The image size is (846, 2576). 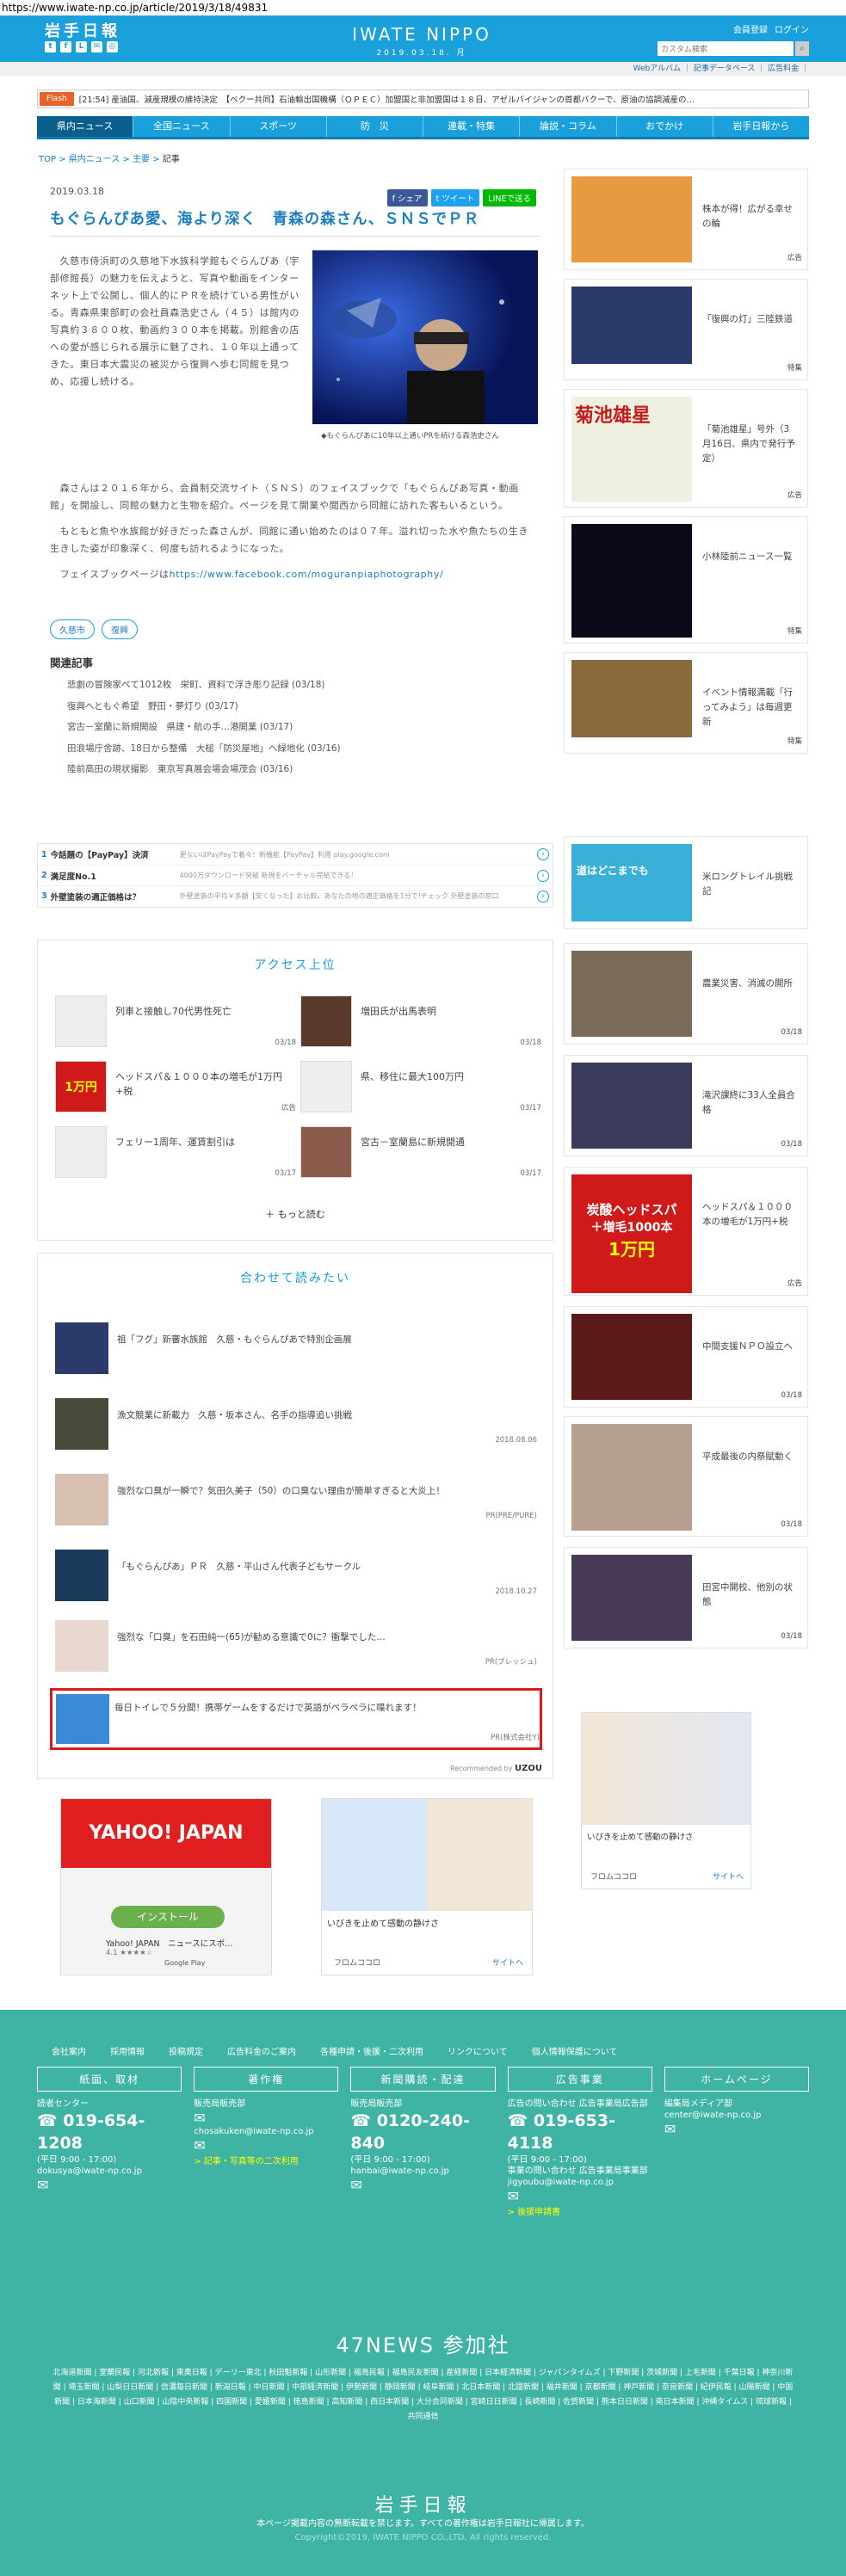 What do you see at coordinates (510, 197) in the screenshot?
I see `line-share-button: LINEで送る` at bounding box center [510, 197].